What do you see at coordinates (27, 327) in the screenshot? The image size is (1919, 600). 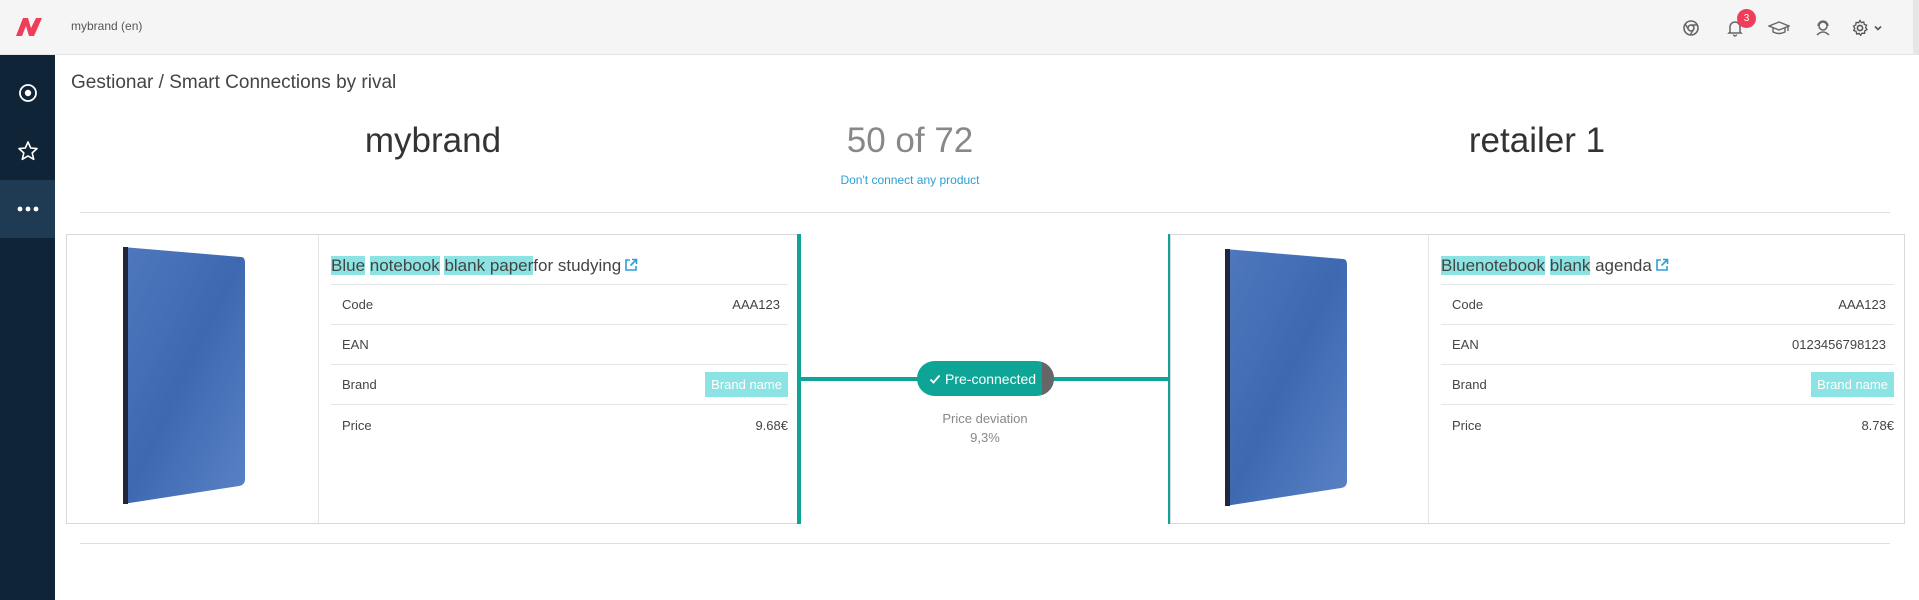 I see `sidebar` at bounding box center [27, 327].